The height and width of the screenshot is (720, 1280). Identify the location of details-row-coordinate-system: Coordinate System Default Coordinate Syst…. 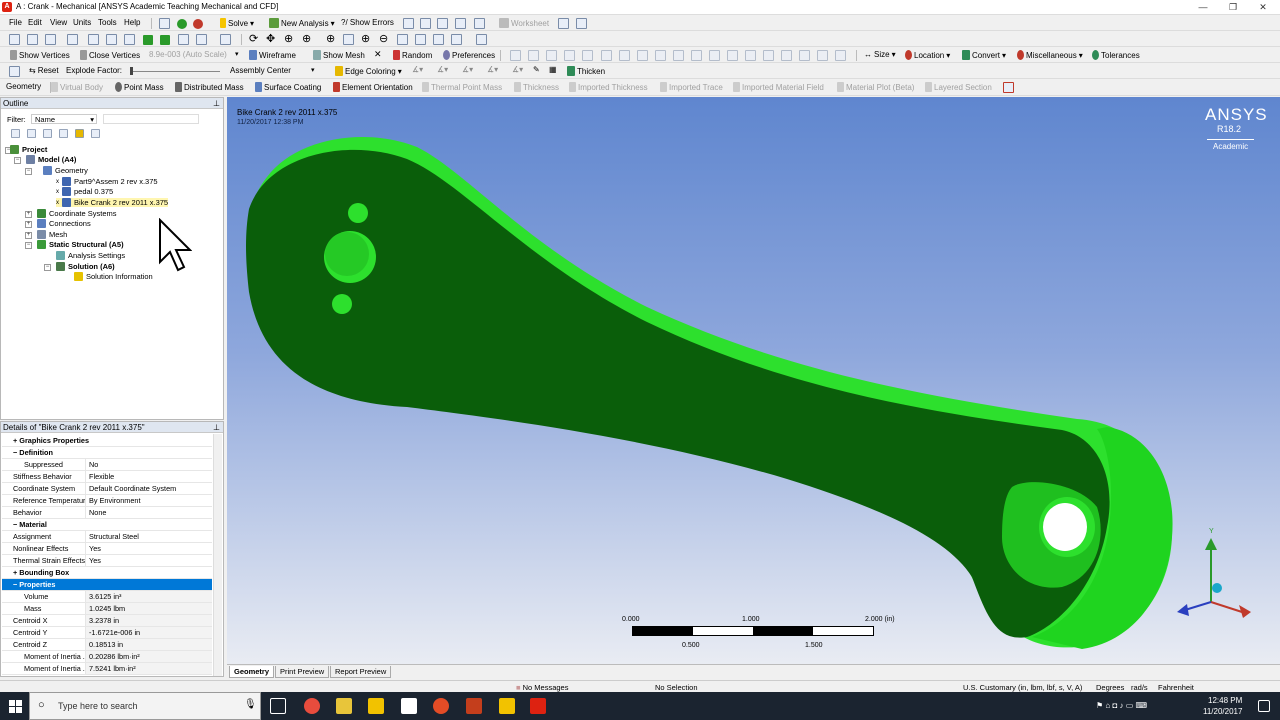
(107, 489).